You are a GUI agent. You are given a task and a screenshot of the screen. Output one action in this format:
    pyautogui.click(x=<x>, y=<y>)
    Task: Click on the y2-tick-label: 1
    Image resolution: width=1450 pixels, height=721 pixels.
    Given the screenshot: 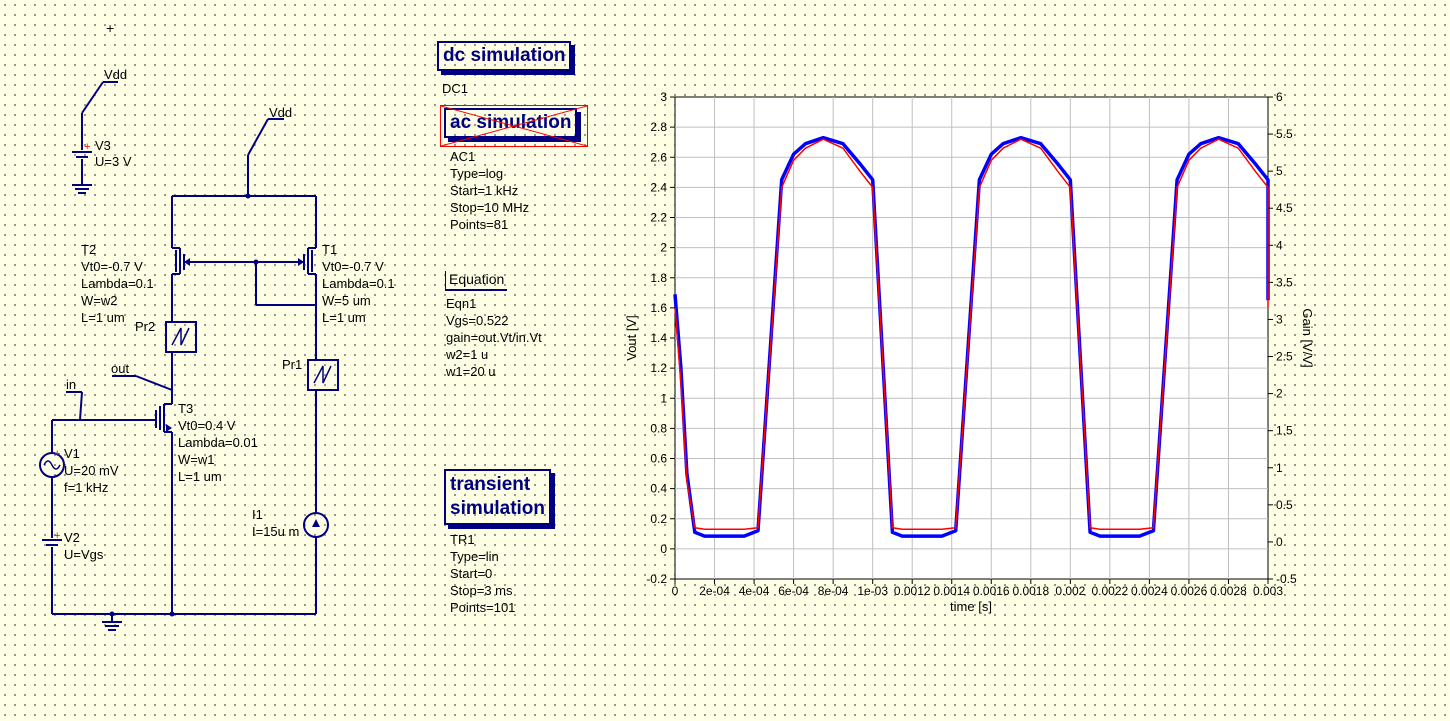 What is the action you would take?
    pyautogui.click(x=1279, y=468)
    